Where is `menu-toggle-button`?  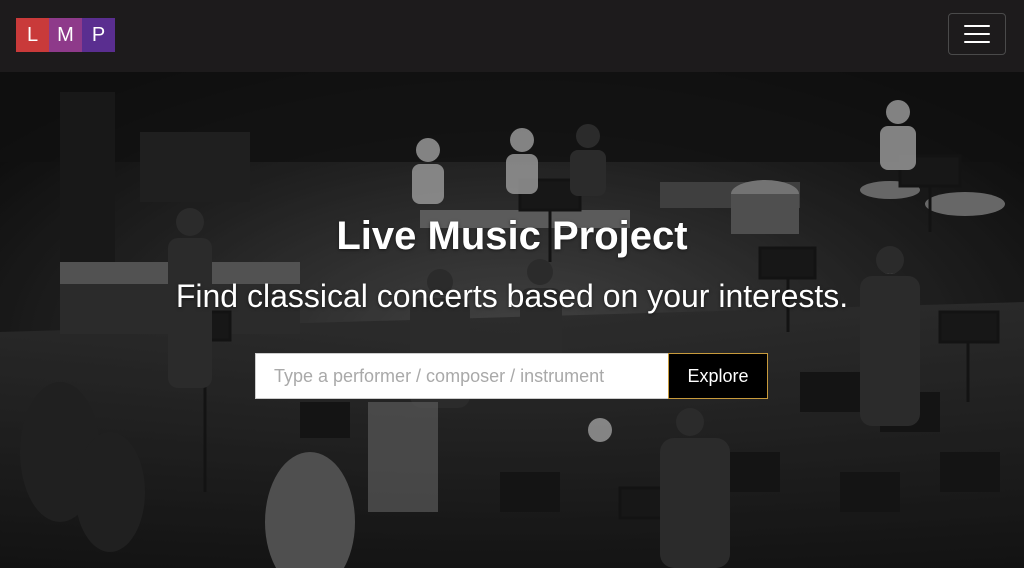 menu-toggle-button is located at coordinates (977, 34).